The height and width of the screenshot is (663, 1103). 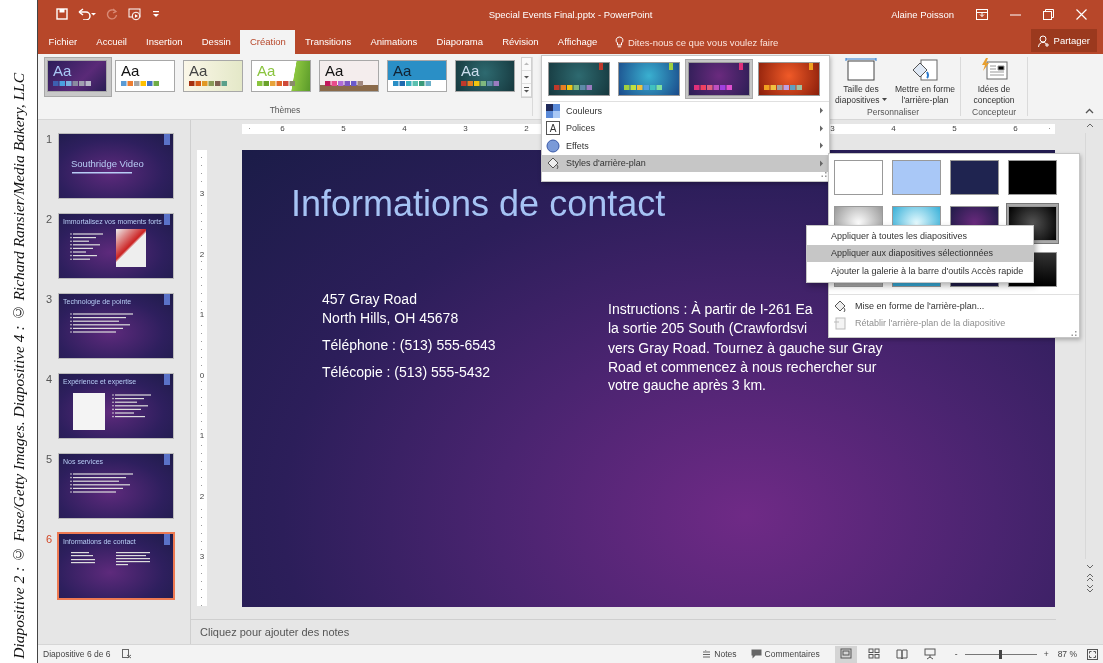 I want to click on ribbon-tab: Animations, so click(x=393, y=42).